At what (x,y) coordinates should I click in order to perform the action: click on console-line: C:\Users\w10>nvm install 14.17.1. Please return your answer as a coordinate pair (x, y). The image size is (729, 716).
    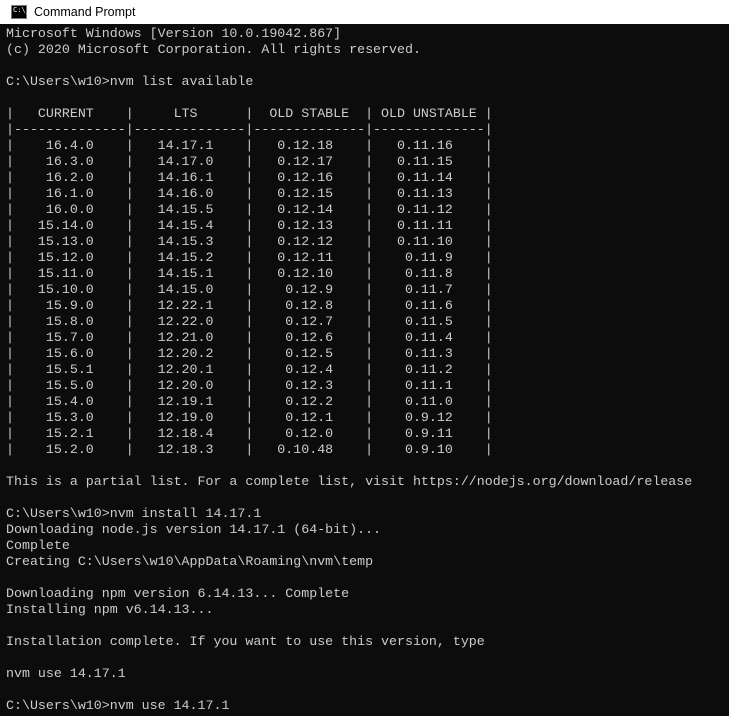
    Looking at the image, I should click on (134, 513).